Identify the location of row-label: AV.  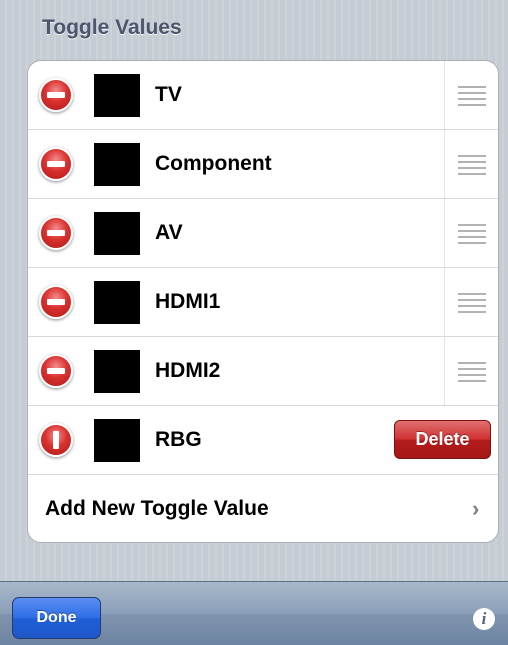
(169, 232).